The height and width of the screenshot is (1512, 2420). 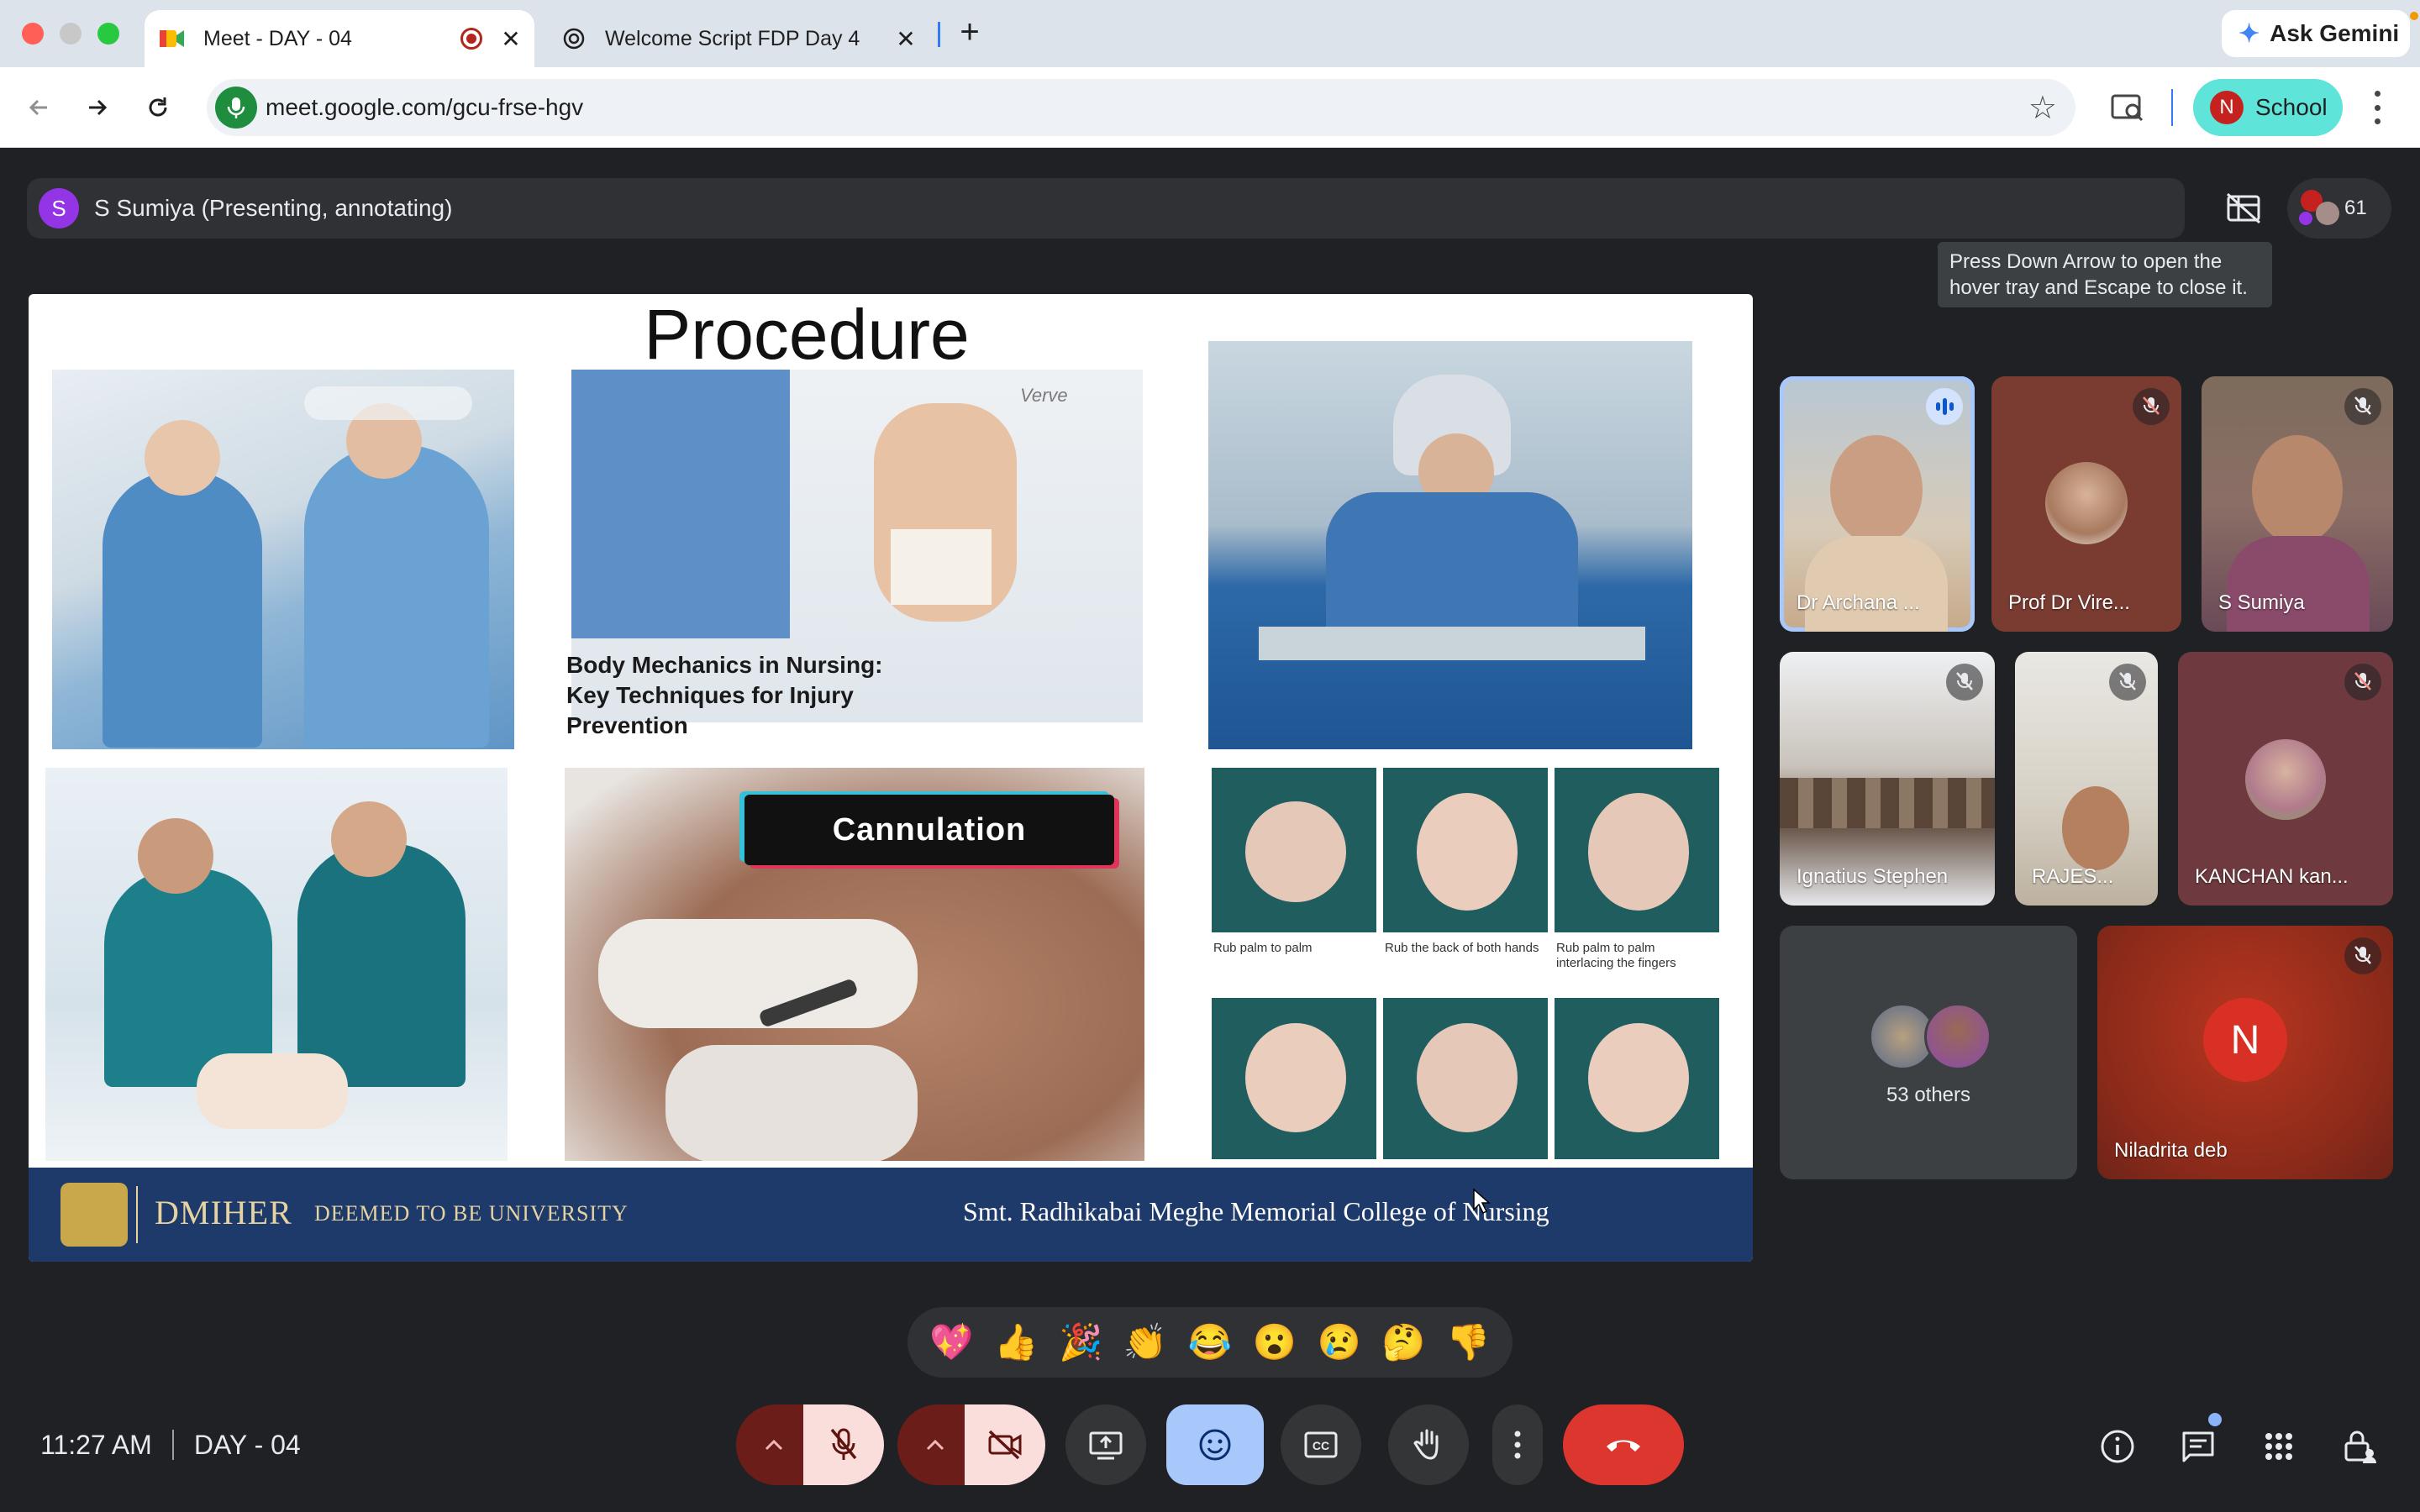 What do you see at coordinates (2171, 1150) in the screenshot?
I see `participant-name: Niladrita deb` at bounding box center [2171, 1150].